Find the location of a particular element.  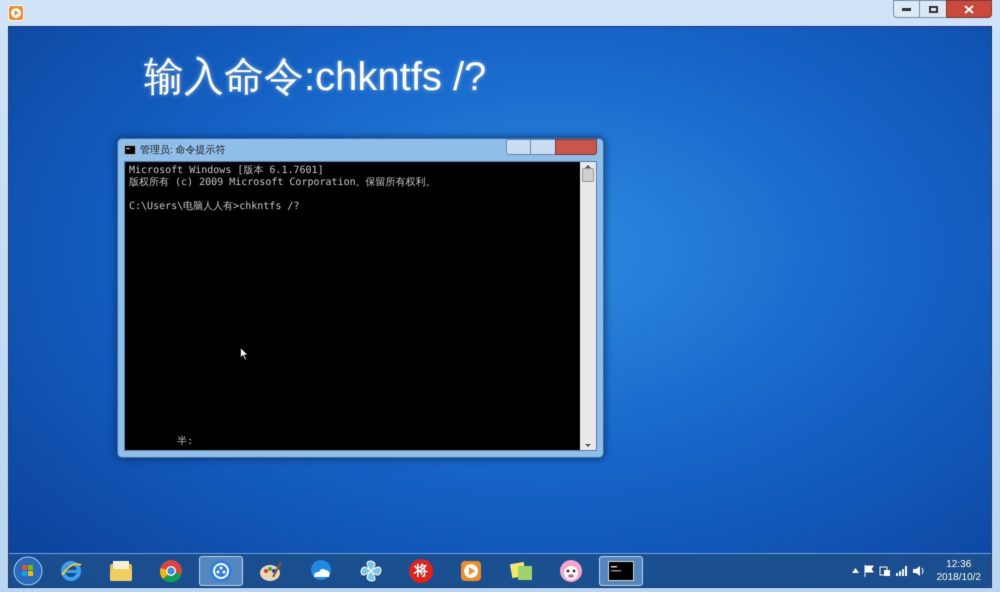

clock-time: 12:36 is located at coordinates (959, 564).